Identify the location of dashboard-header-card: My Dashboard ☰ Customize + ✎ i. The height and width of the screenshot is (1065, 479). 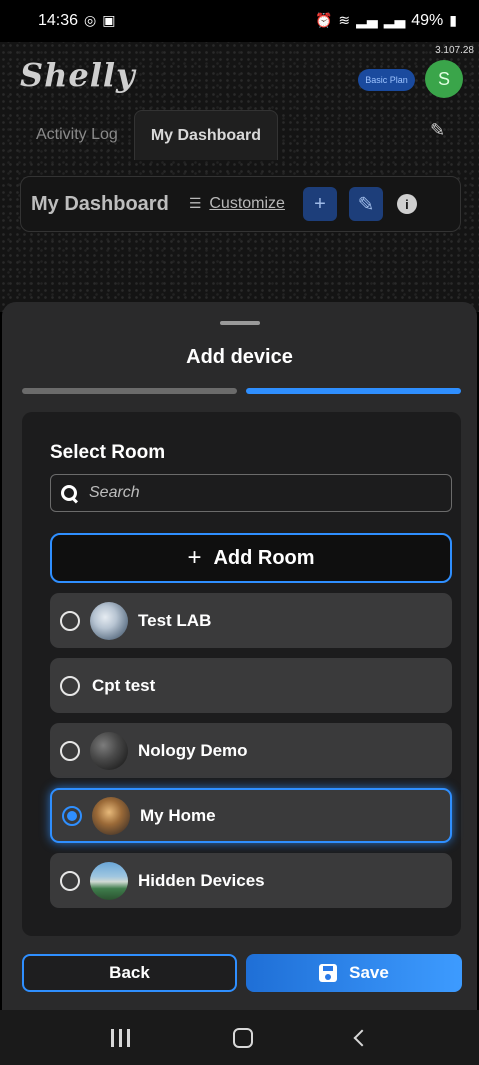
(240, 204).